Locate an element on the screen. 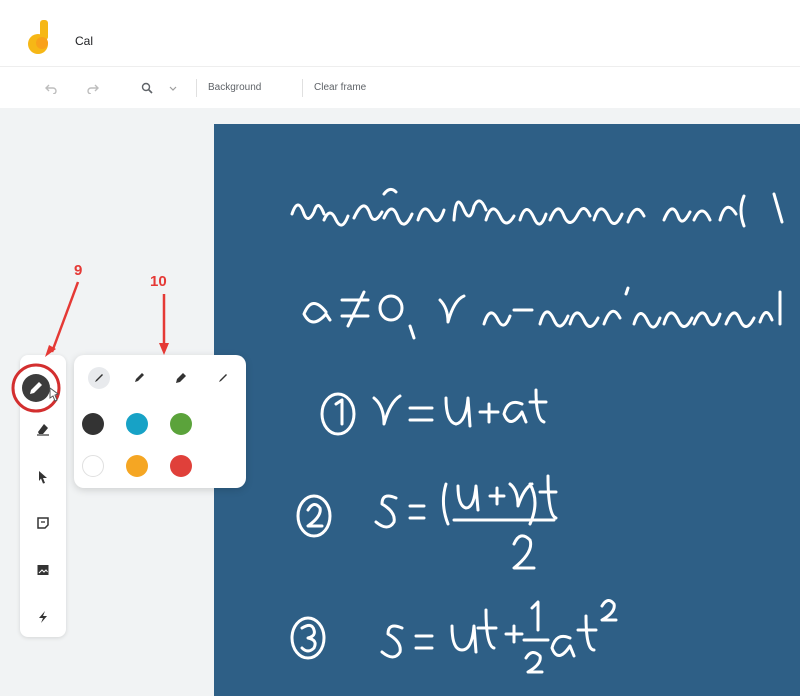 The width and height of the screenshot is (800, 696). pen-options-popup is located at coordinates (160, 421).